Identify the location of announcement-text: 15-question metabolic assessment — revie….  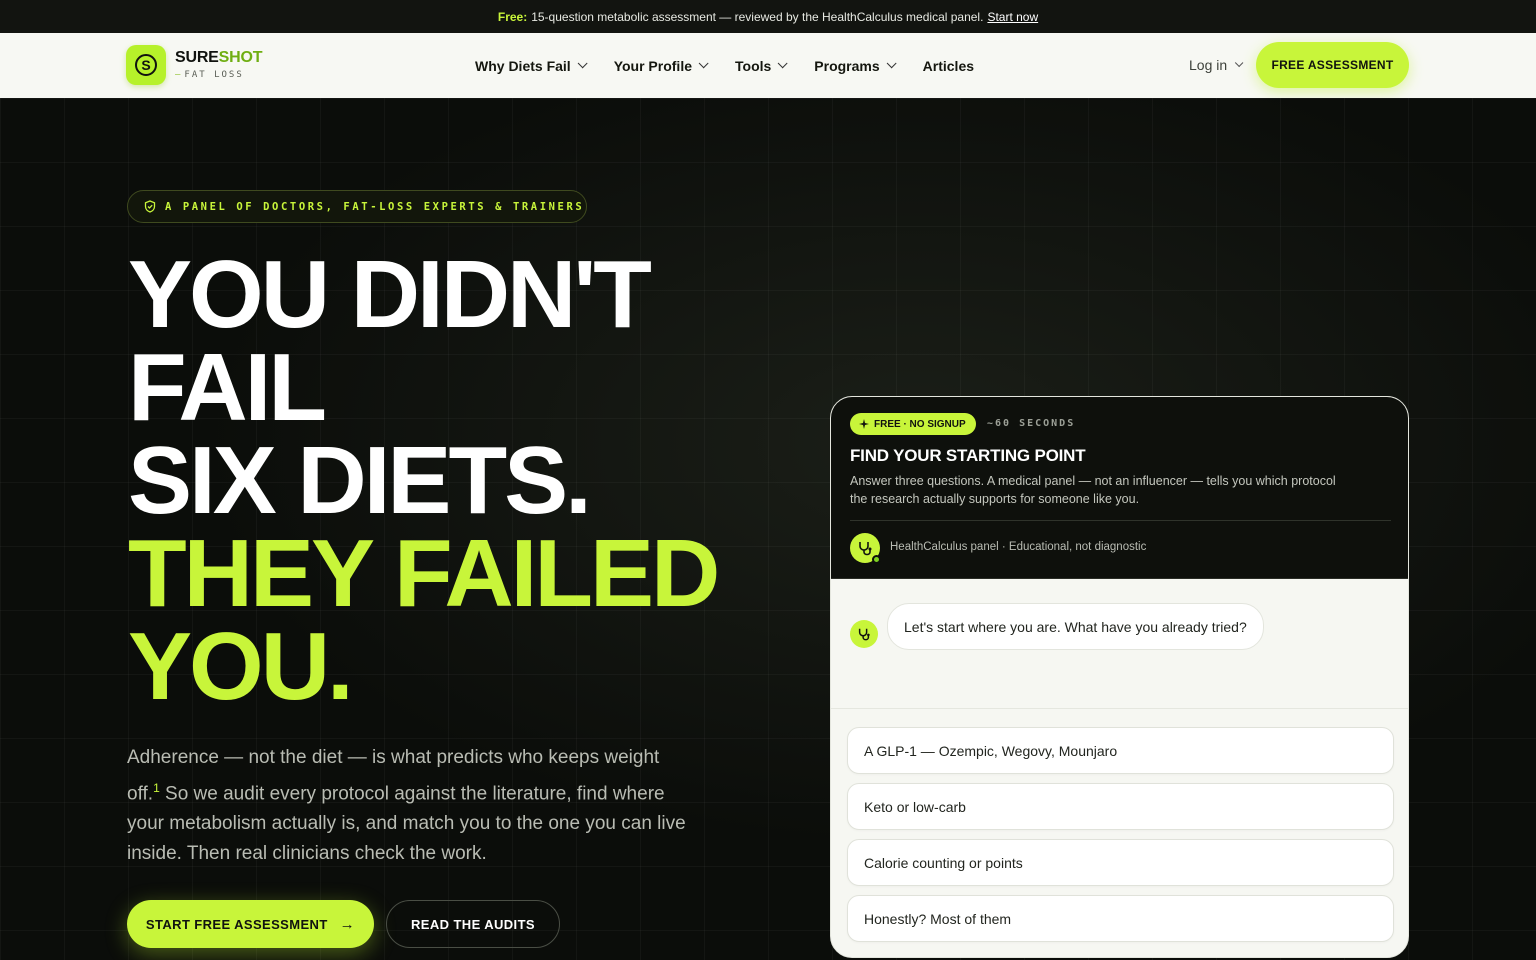
(757, 16).